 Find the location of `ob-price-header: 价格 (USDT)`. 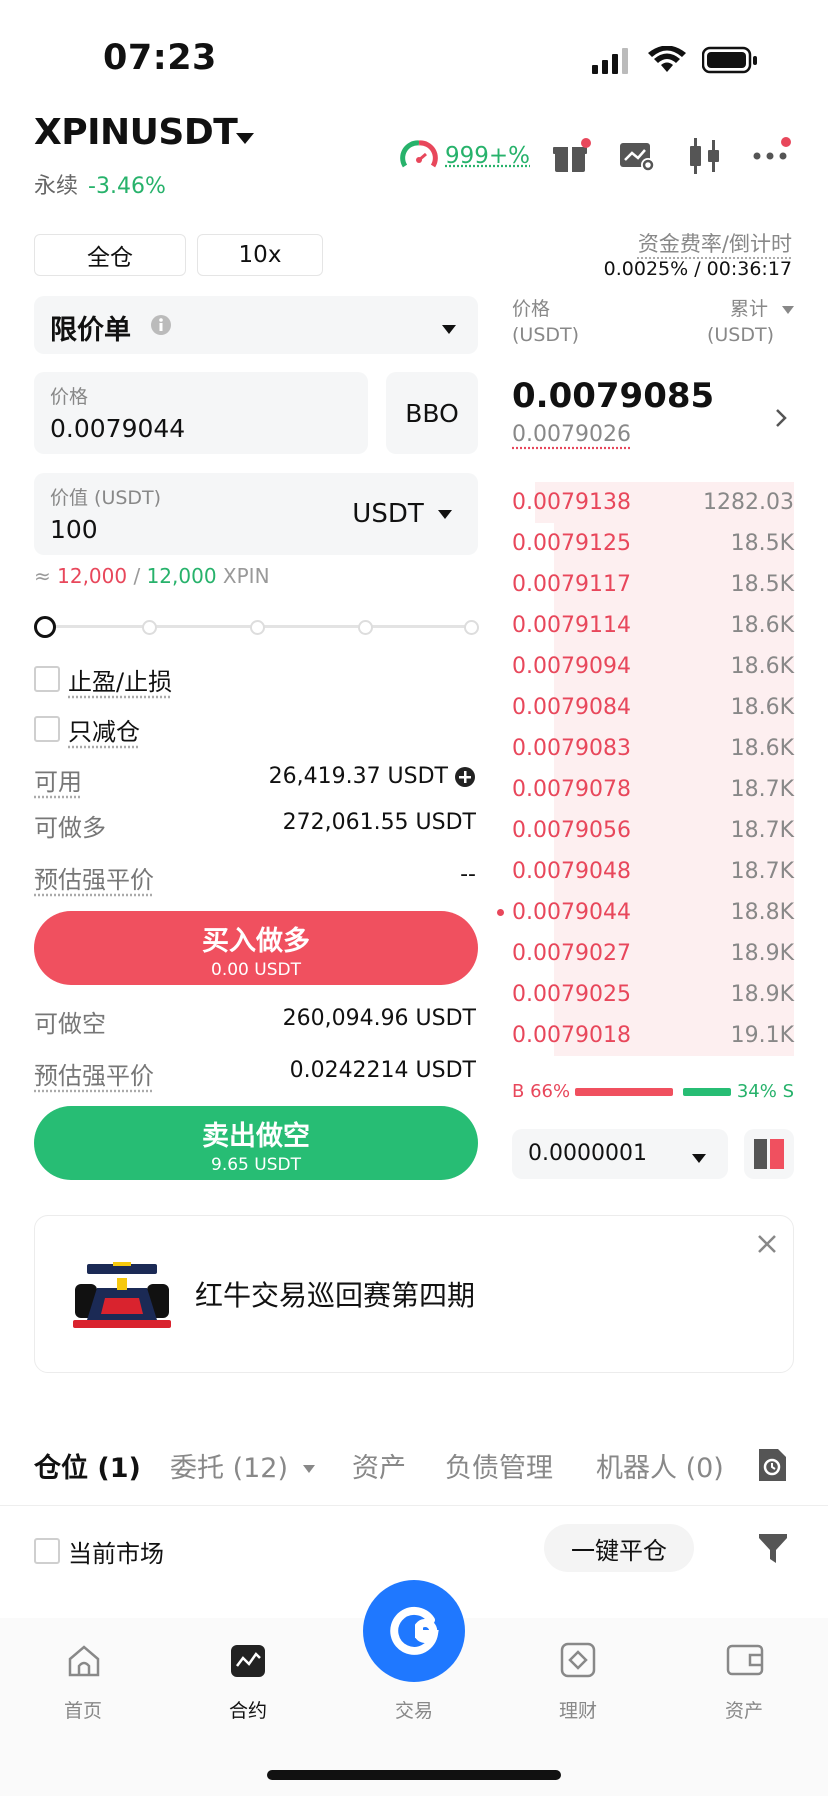

ob-price-header: 价格 (USDT) is located at coordinates (545, 322).